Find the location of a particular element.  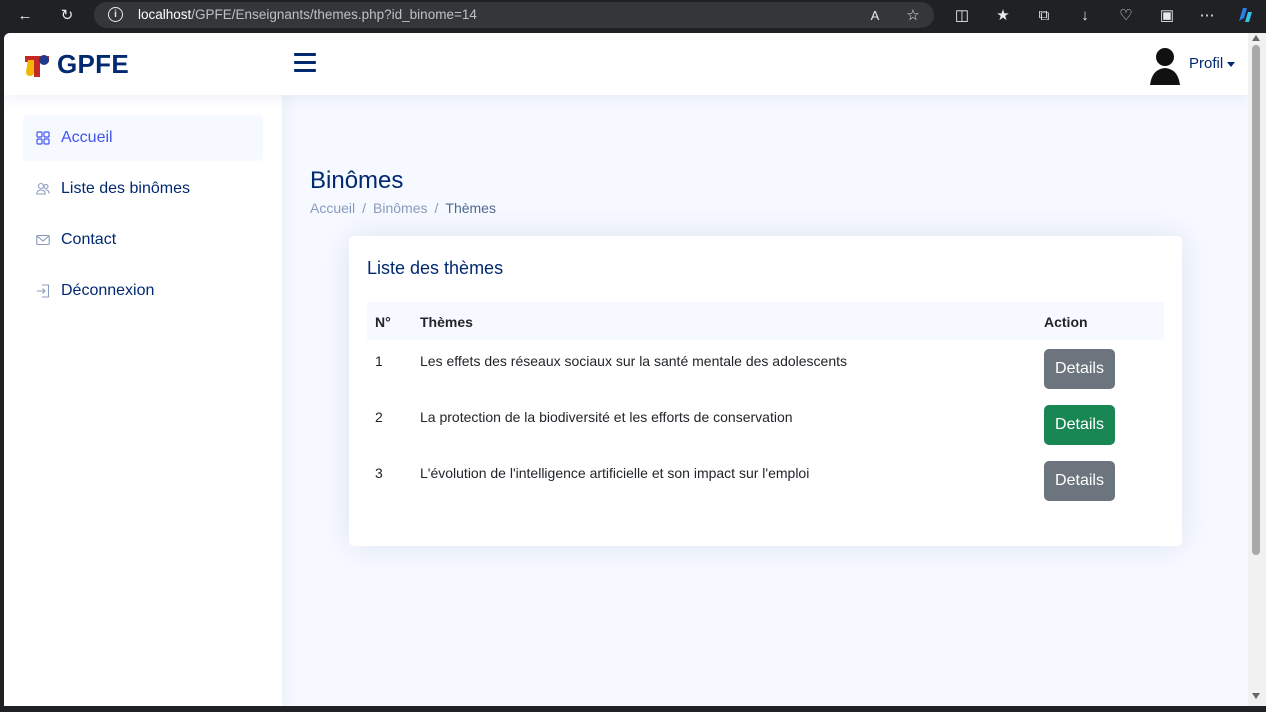

breadcrumb-accueil: Accueil is located at coordinates (332, 208).